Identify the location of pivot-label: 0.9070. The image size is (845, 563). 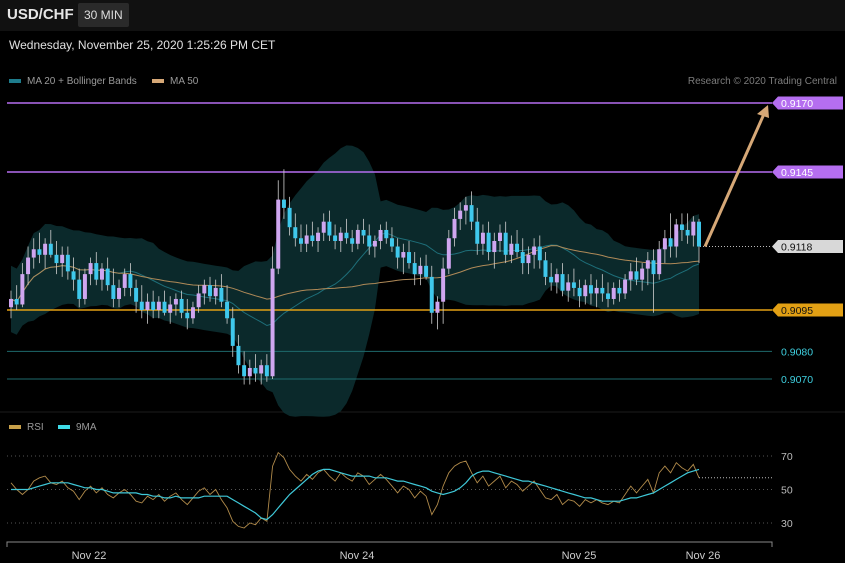
(797, 380).